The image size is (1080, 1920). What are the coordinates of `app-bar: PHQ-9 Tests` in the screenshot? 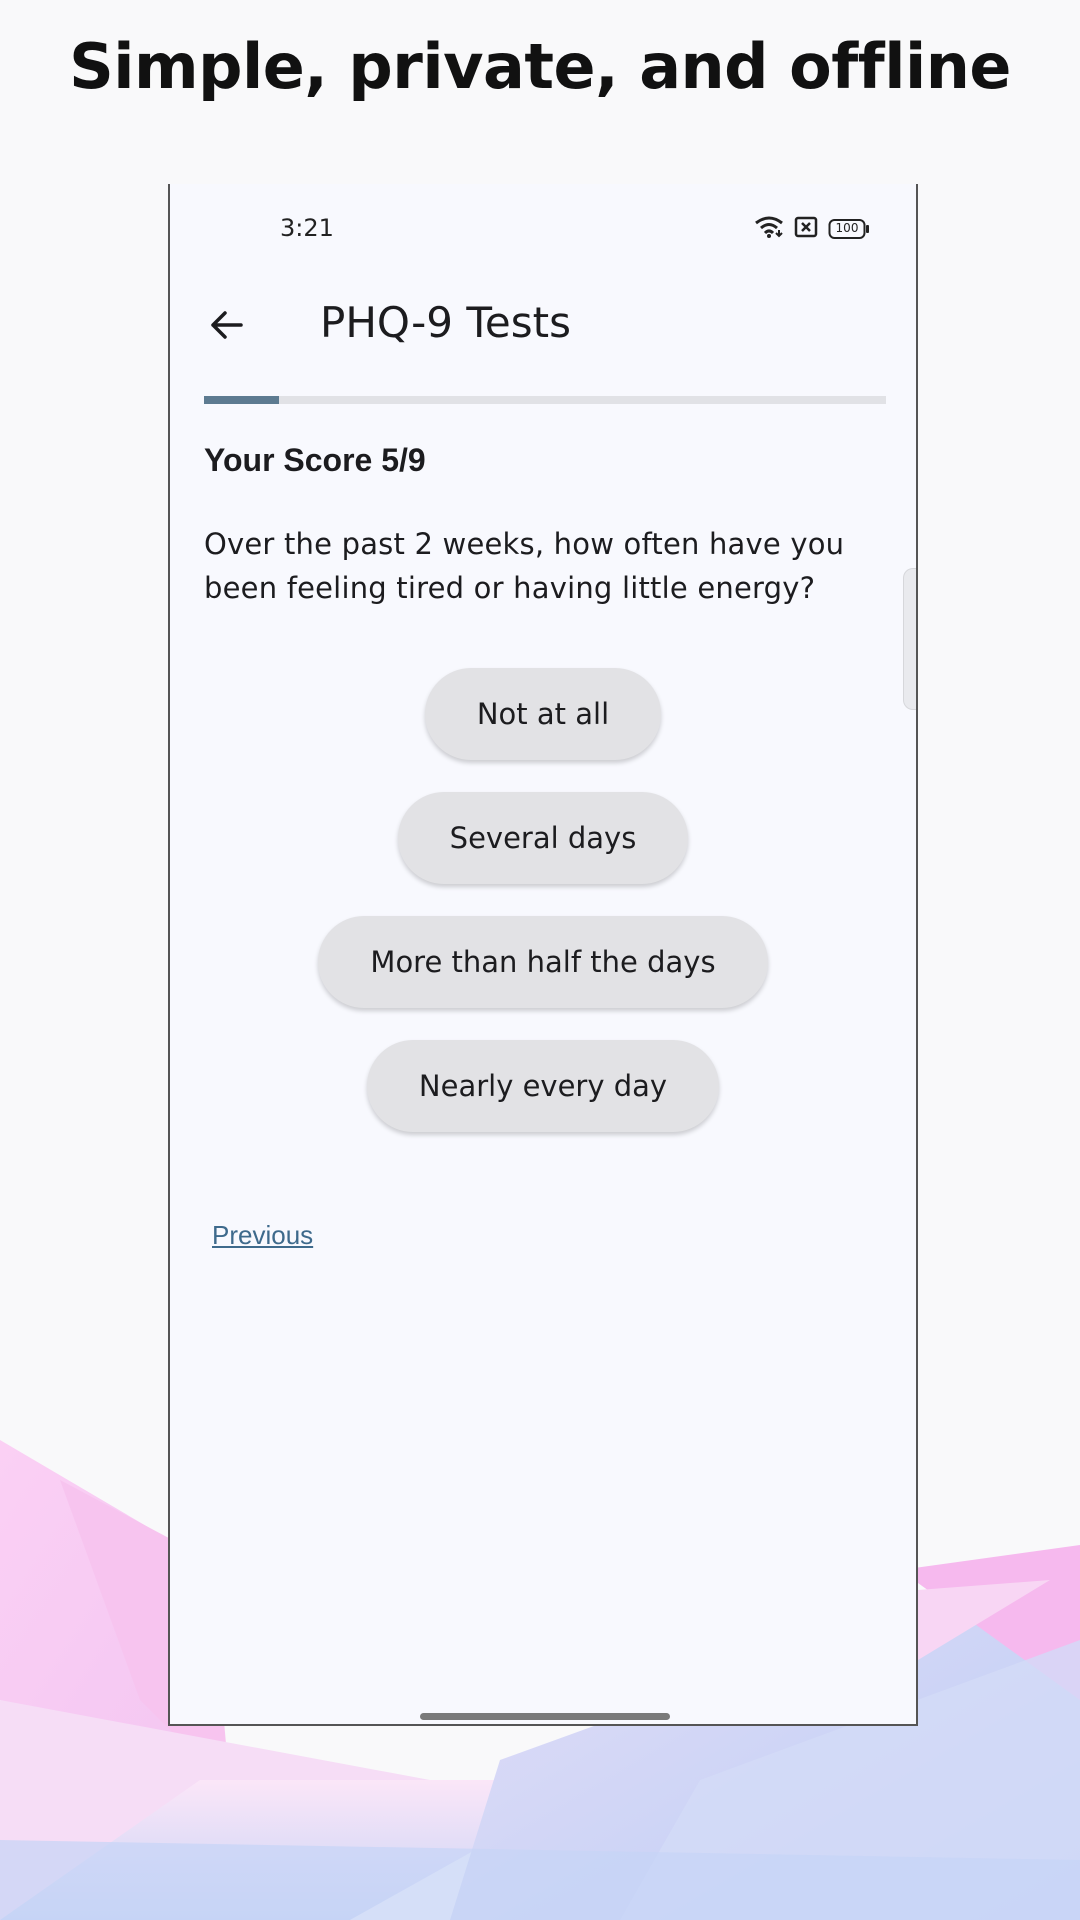 It's located at (543, 324).